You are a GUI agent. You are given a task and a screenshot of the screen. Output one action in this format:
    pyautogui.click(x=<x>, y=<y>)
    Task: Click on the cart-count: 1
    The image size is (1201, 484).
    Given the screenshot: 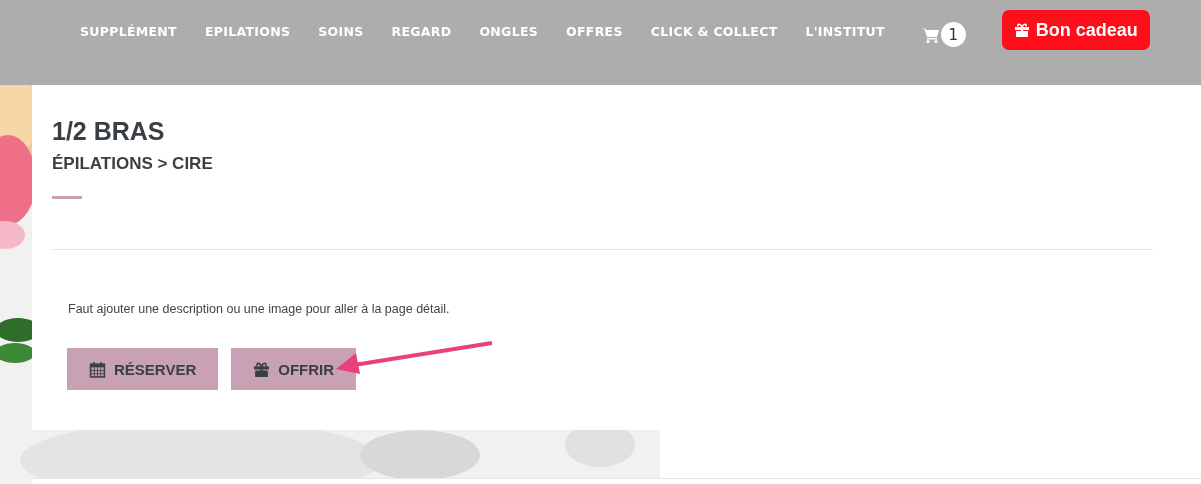 What is the action you would take?
    pyautogui.click(x=953, y=34)
    